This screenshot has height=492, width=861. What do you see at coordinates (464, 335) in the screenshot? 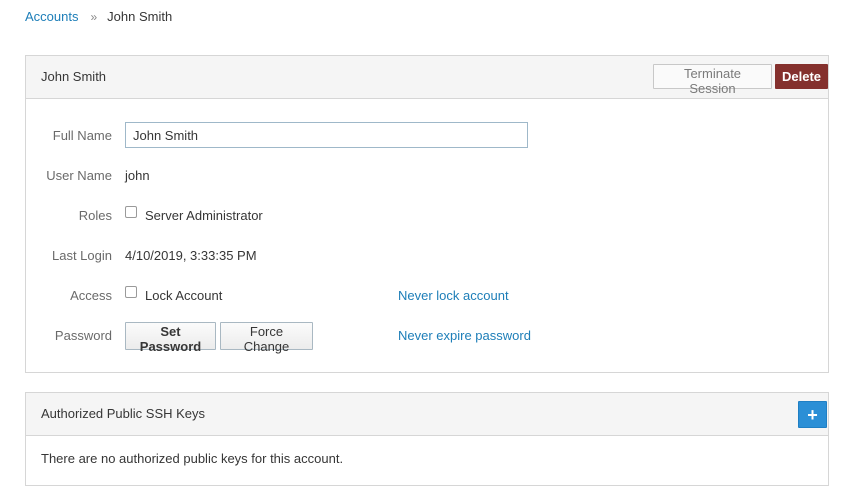
I see `never-expire-password-link: Never expire password` at bounding box center [464, 335].